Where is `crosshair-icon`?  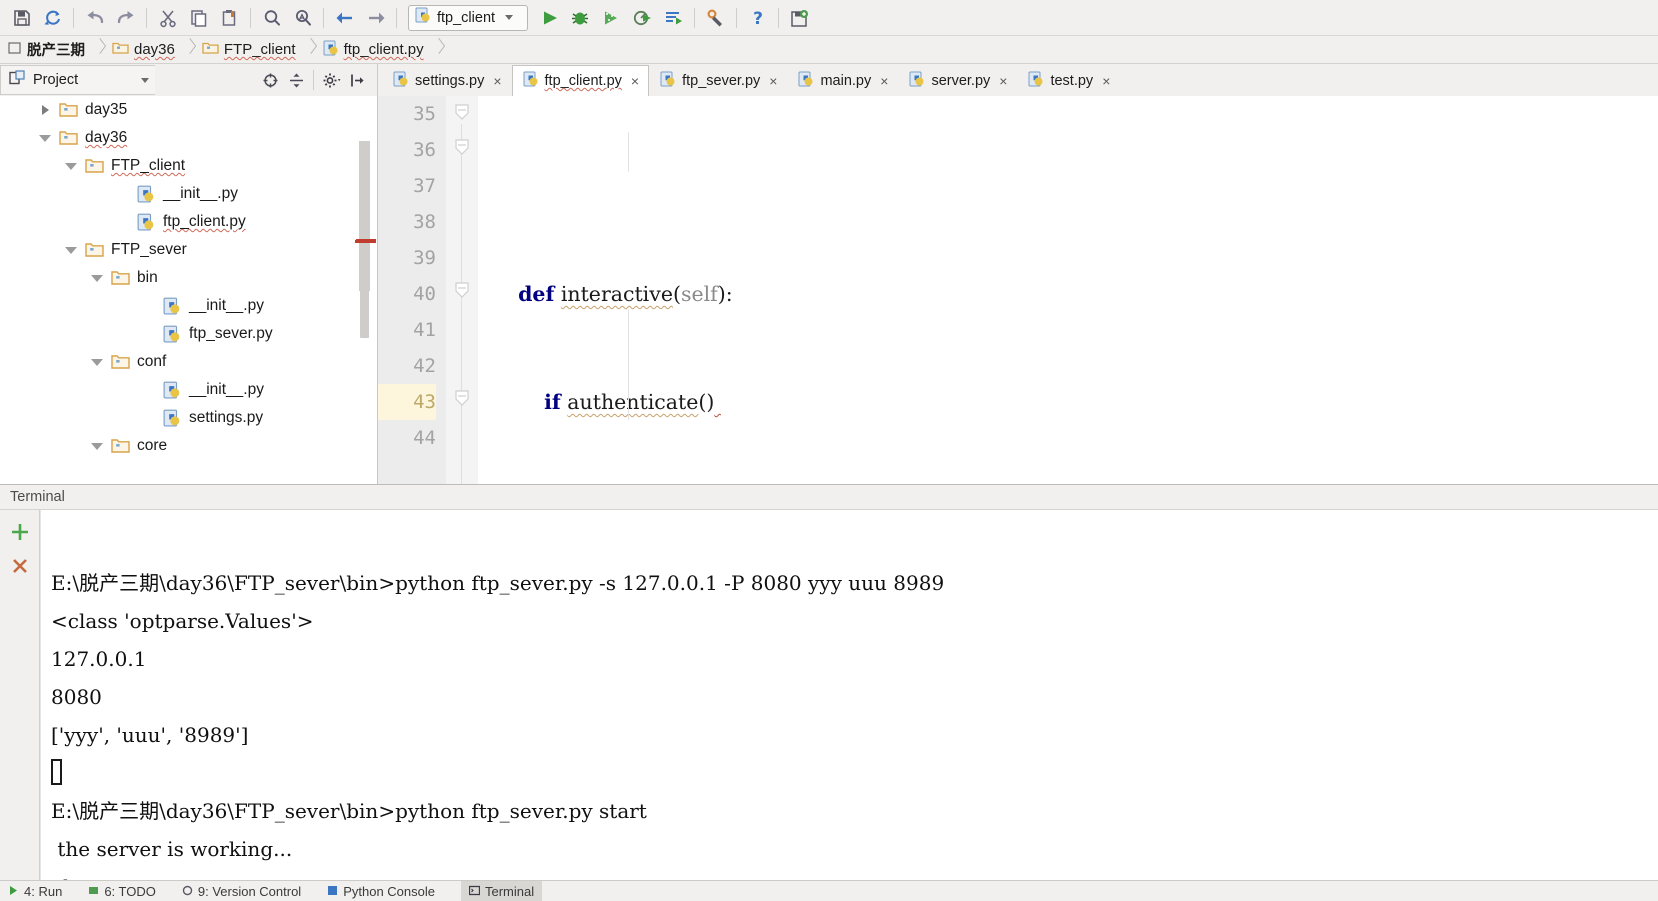
crosshair-icon is located at coordinates (270, 80).